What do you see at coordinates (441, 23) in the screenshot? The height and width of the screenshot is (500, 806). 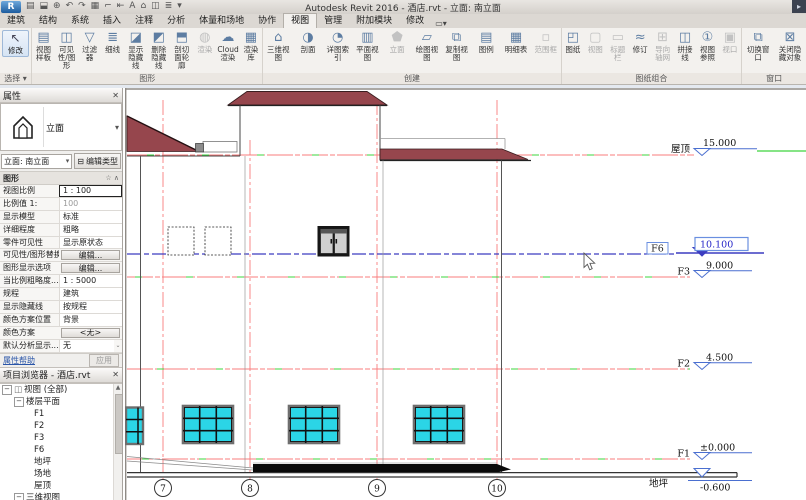 I see `ribbon-state-icon: ▭▾` at bounding box center [441, 23].